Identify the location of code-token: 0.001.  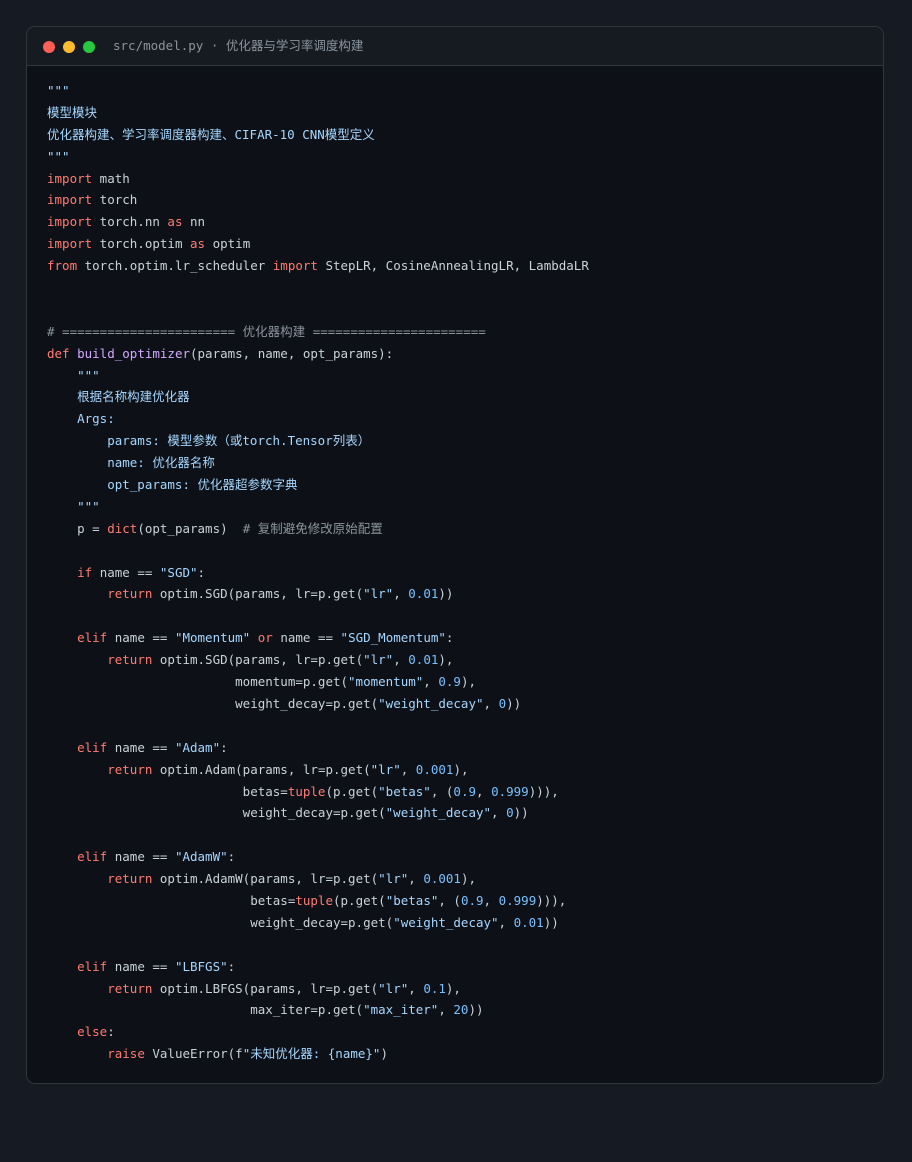
(434, 769).